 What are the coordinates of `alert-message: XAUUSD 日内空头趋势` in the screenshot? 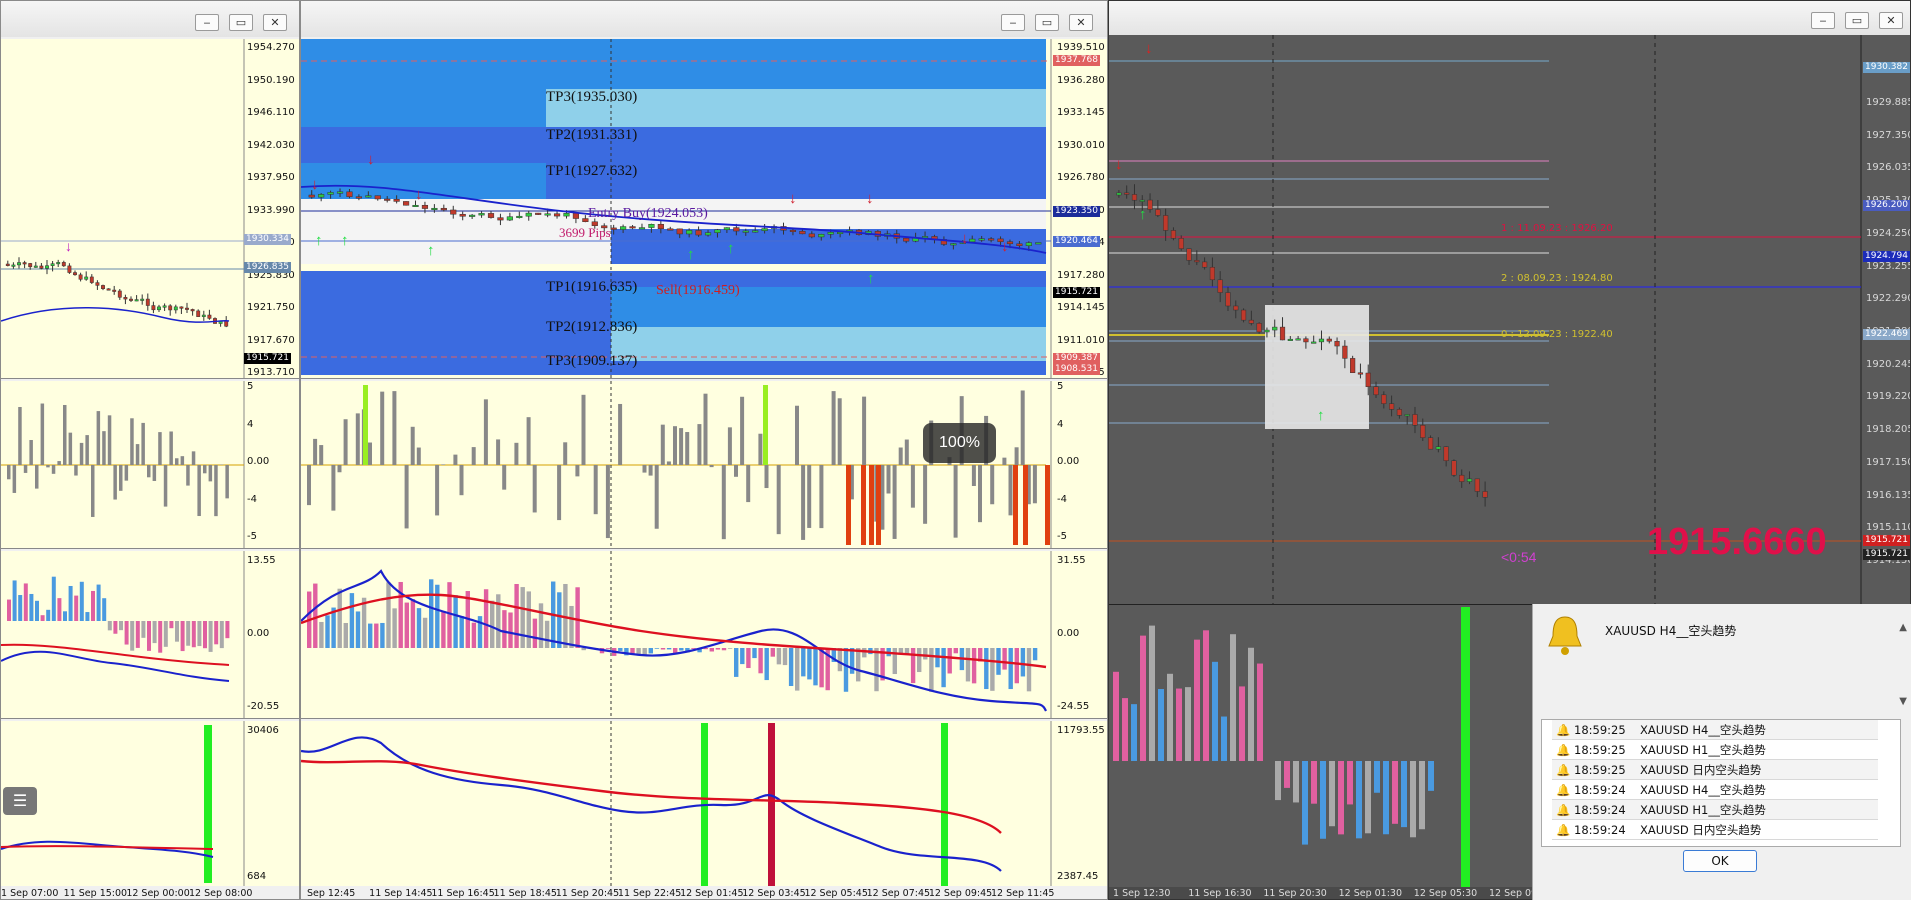 It's located at (1701, 770).